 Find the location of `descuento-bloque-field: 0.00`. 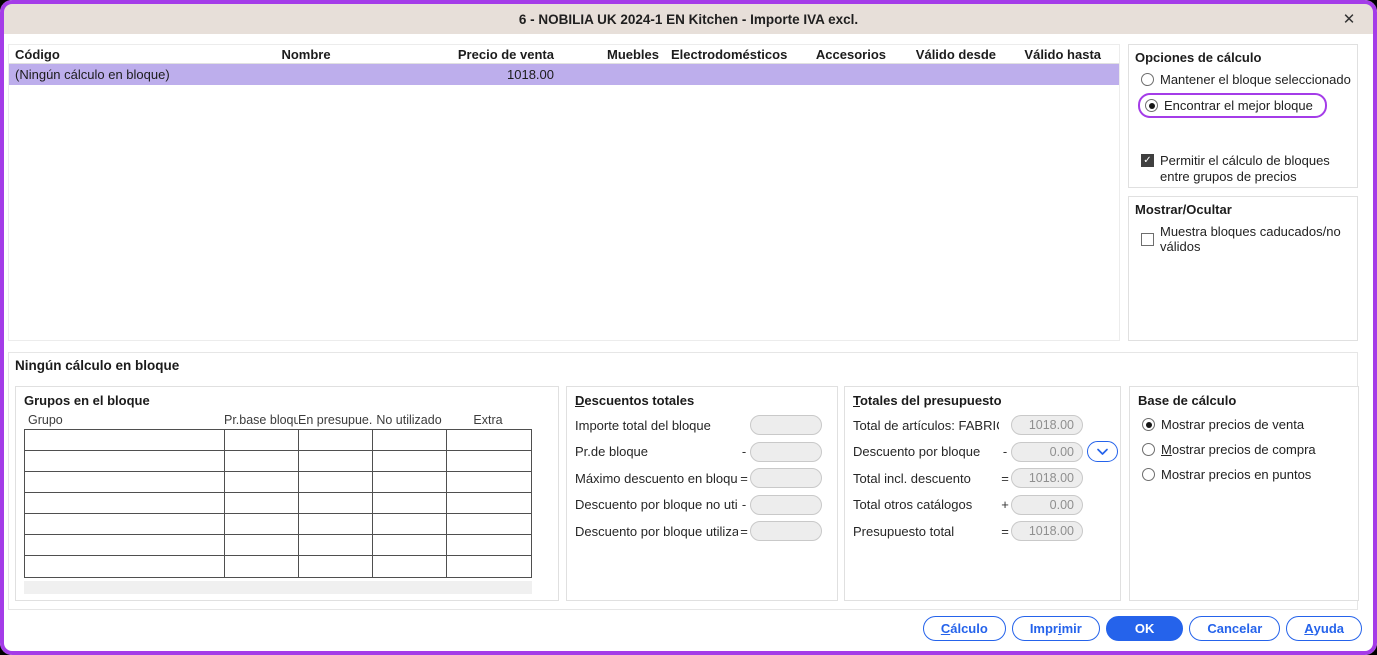

descuento-bloque-field: 0.00 is located at coordinates (1047, 451).